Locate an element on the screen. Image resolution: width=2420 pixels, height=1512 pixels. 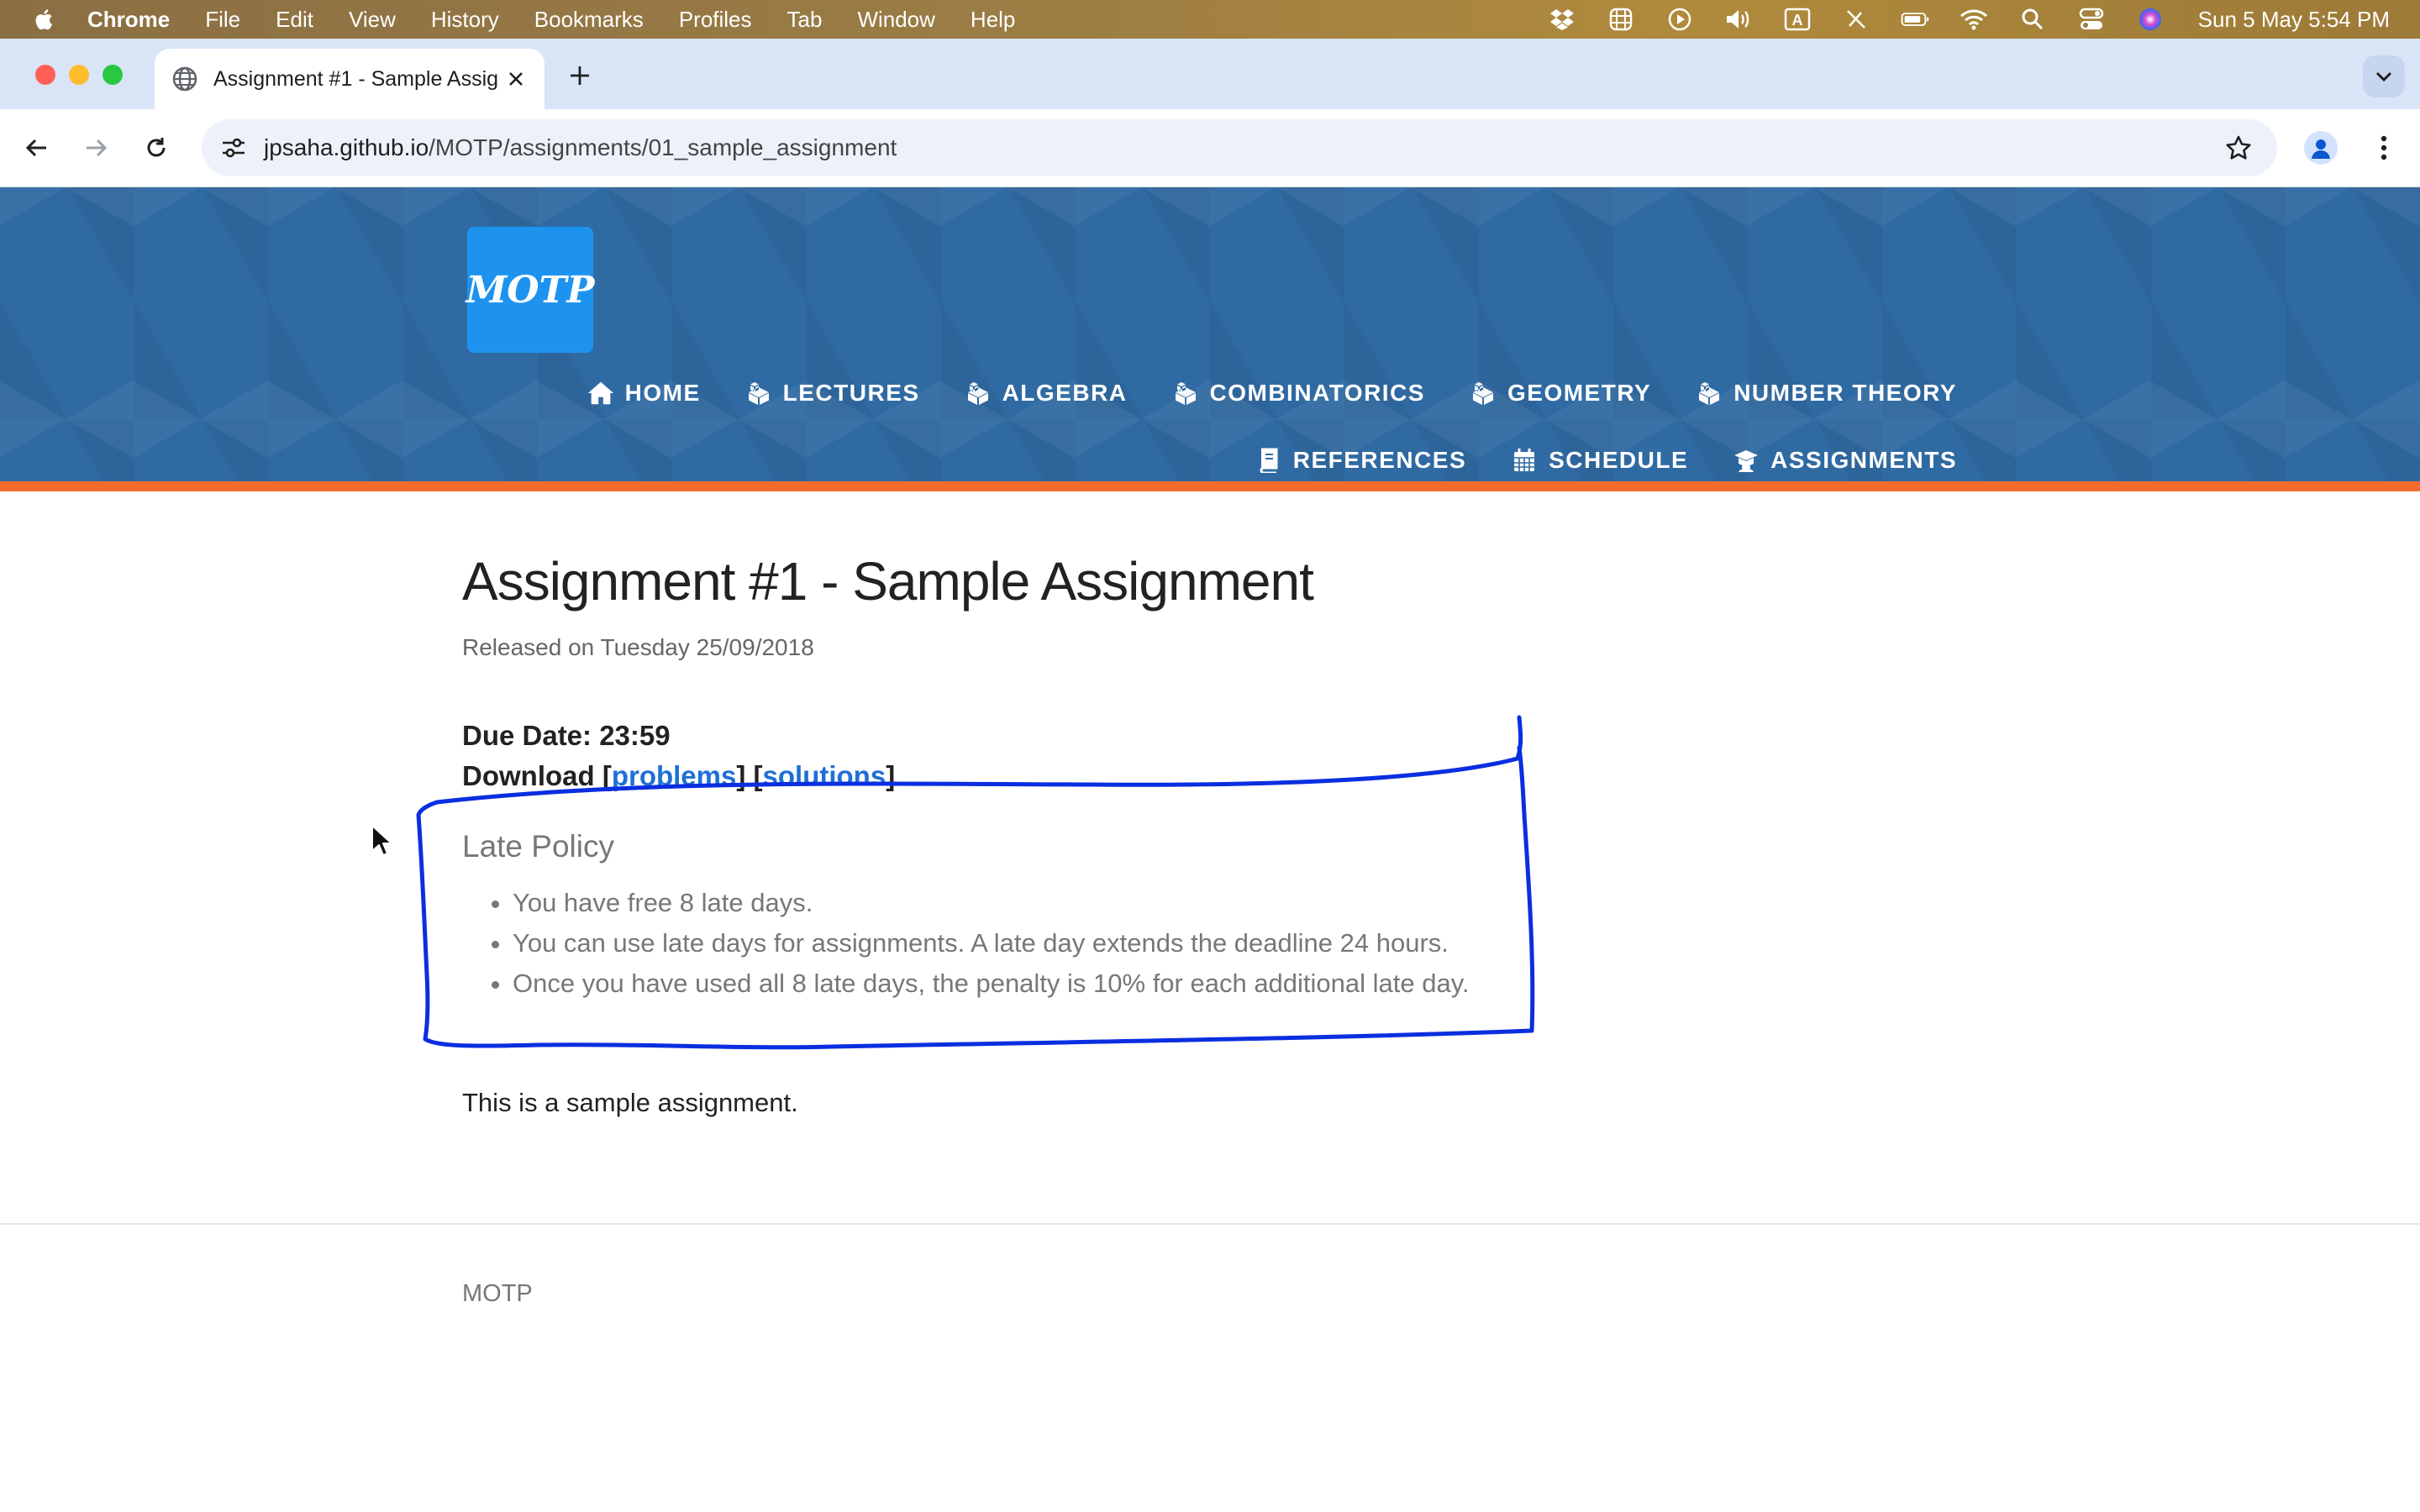
site-settings-icon is located at coordinates (233, 148).